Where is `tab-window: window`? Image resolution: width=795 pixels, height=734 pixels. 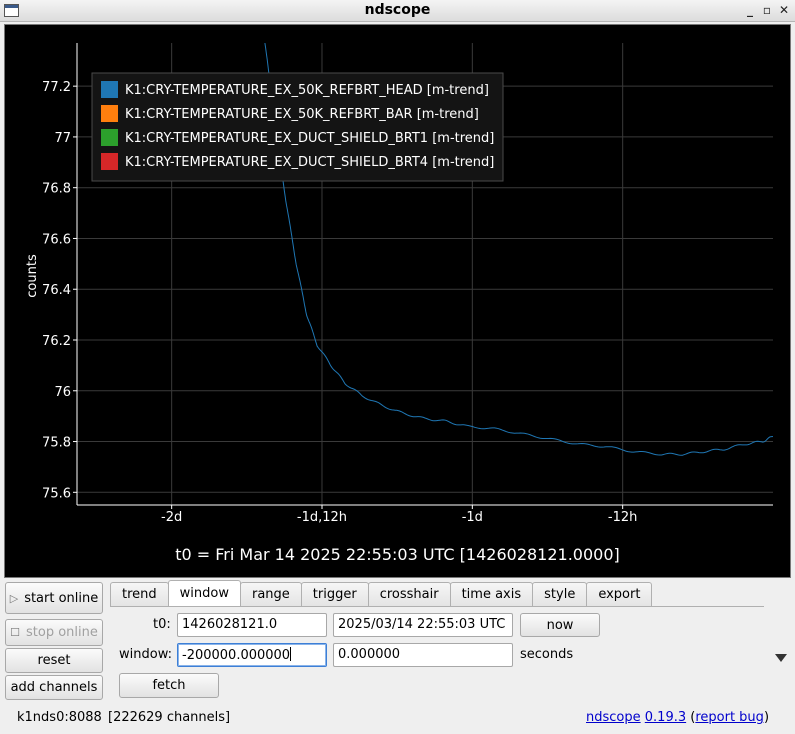
tab-window: window is located at coordinates (204, 593).